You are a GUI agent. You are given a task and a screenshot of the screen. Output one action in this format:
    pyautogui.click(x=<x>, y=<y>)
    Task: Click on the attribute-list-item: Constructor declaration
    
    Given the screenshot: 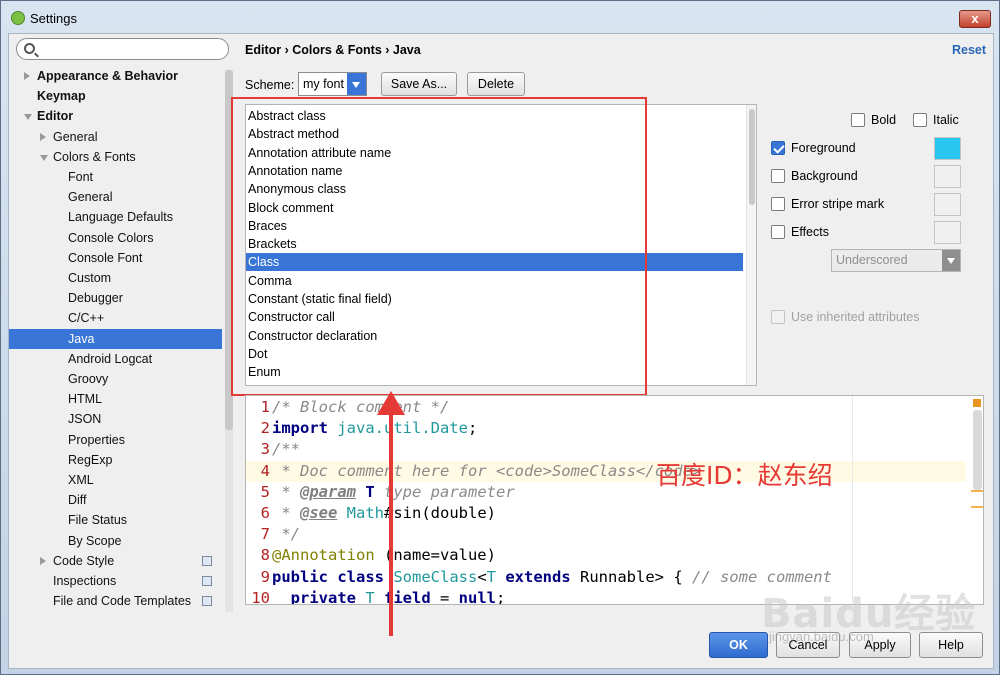 What is the action you would take?
    pyautogui.click(x=494, y=336)
    